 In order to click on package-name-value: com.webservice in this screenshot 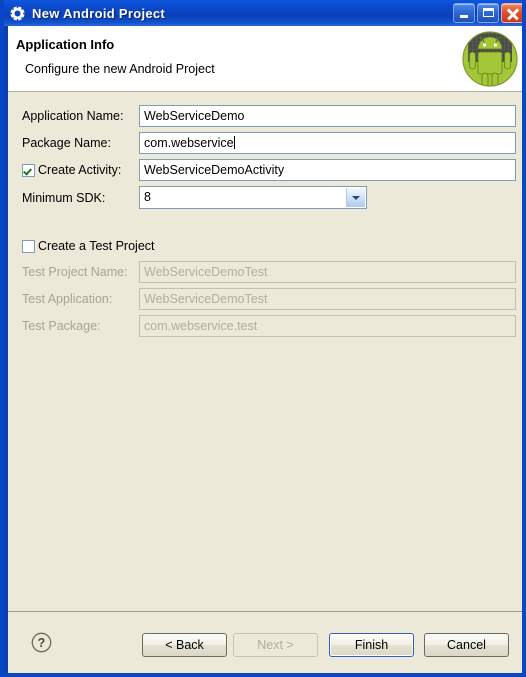, I will do `click(189, 143)`.